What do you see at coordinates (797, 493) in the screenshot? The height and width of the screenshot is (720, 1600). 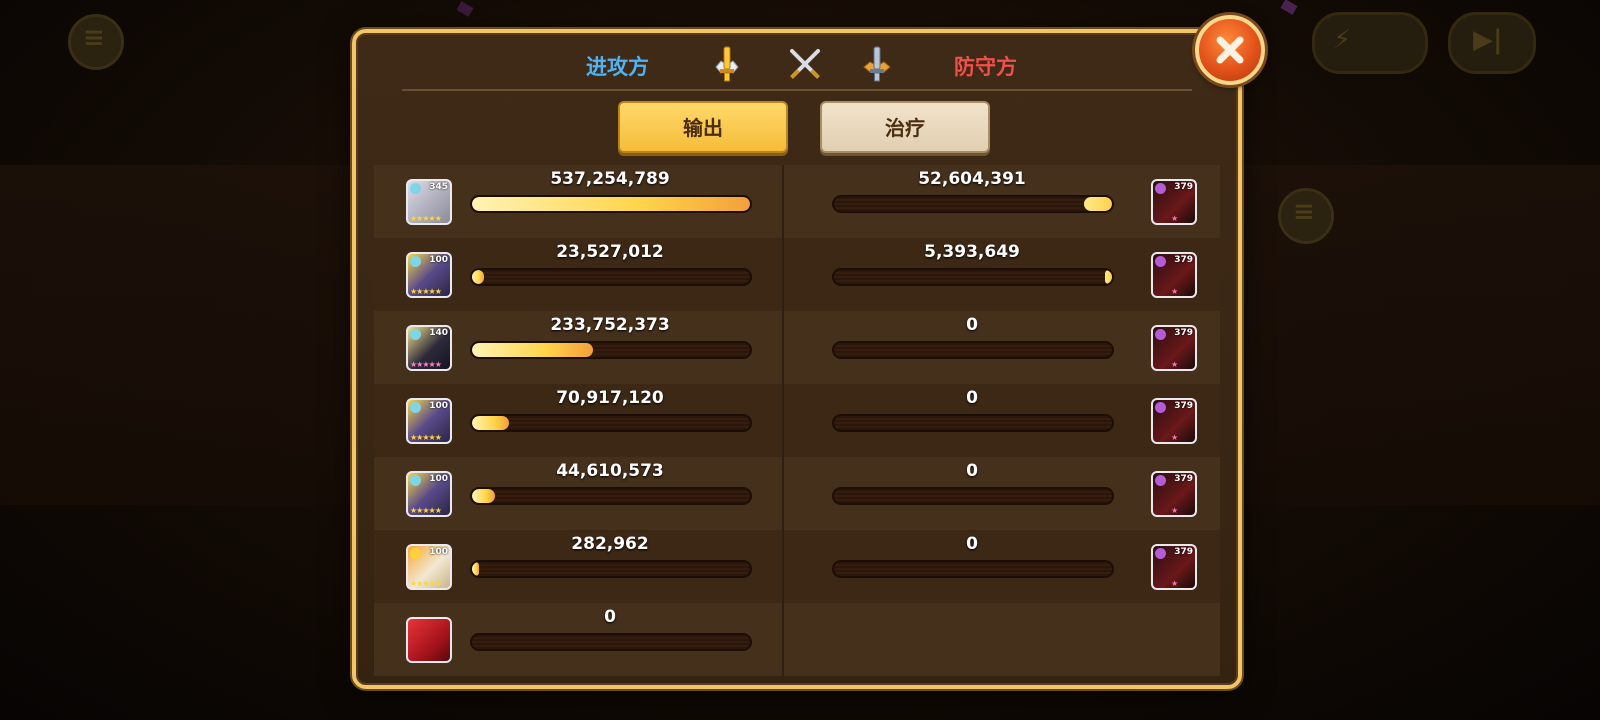 I see `stats-row: 100 ★★★★★ 44,610,573 0 379 ★` at bounding box center [797, 493].